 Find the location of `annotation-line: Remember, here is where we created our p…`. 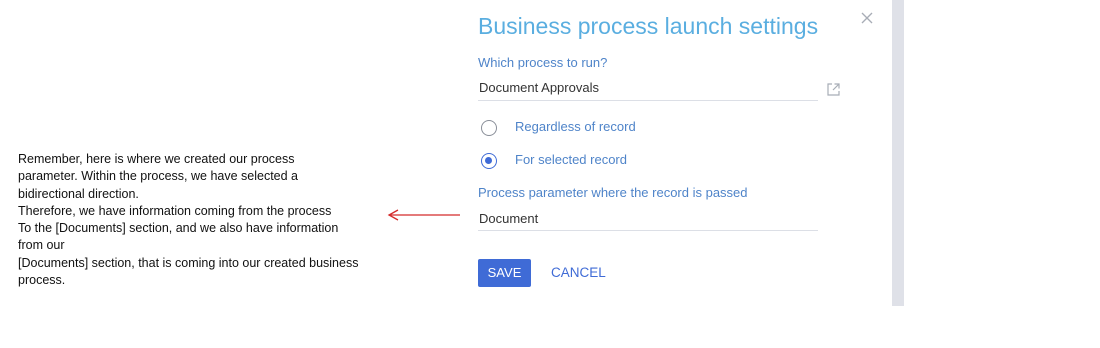

annotation-line: Remember, here is where we created our p… is located at coordinates (156, 159).